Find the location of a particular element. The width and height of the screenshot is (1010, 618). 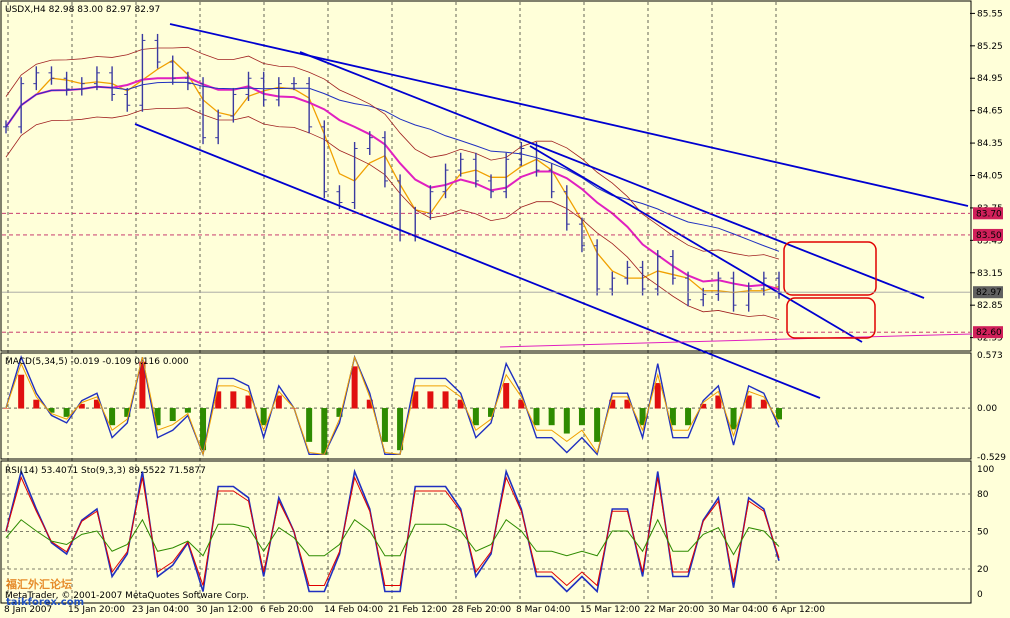

time-tick-label: 23 Jan 04:00 is located at coordinates (160, 610).